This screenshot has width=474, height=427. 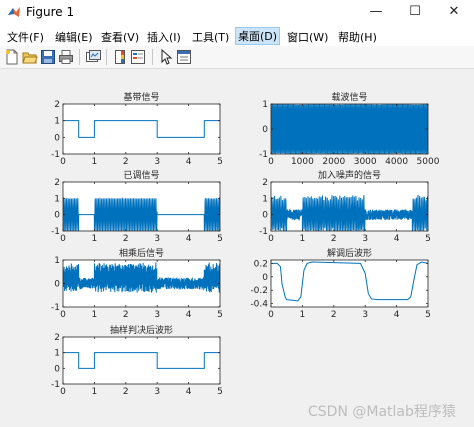 I want to click on subplot-5: 0 1 2 3 4 510-1相乘后信号, so click(x=137, y=283).